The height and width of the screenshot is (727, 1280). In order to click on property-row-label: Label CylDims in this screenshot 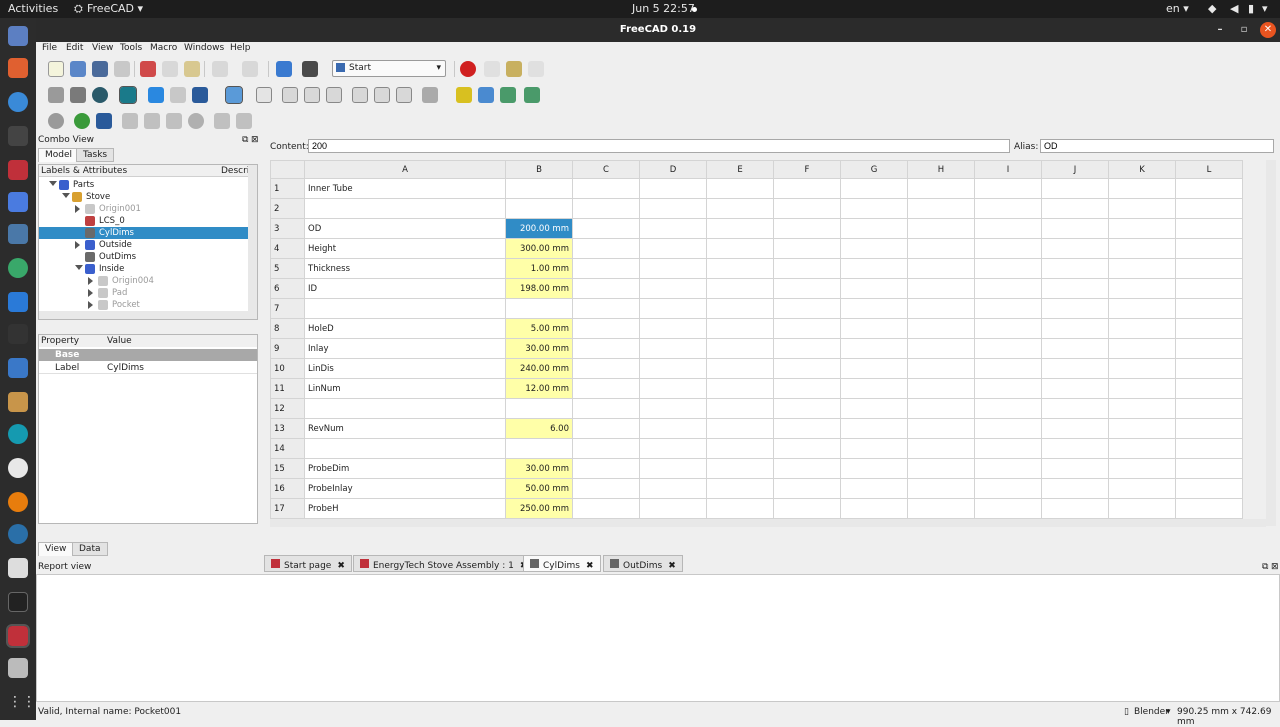, I will do `click(148, 368)`.